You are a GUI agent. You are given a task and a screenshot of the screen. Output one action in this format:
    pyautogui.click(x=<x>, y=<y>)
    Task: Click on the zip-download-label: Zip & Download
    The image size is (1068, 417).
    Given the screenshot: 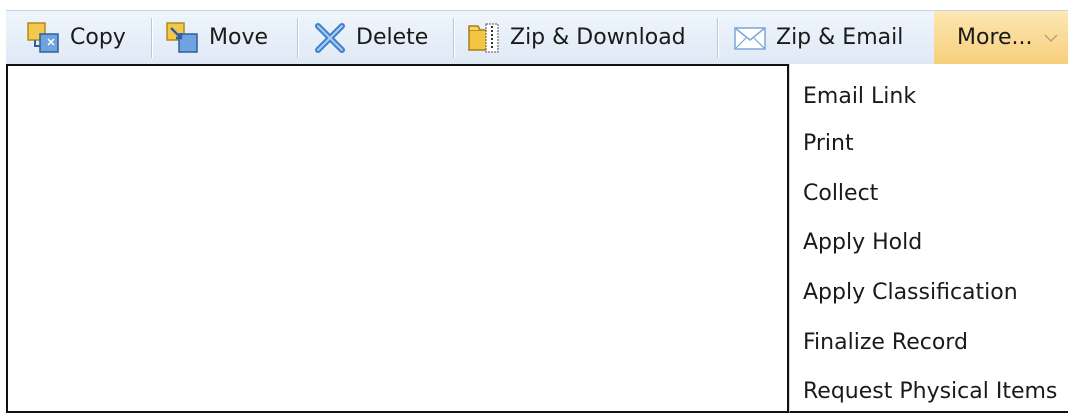 What is the action you would take?
    pyautogui.click(x=598, y=37)
    